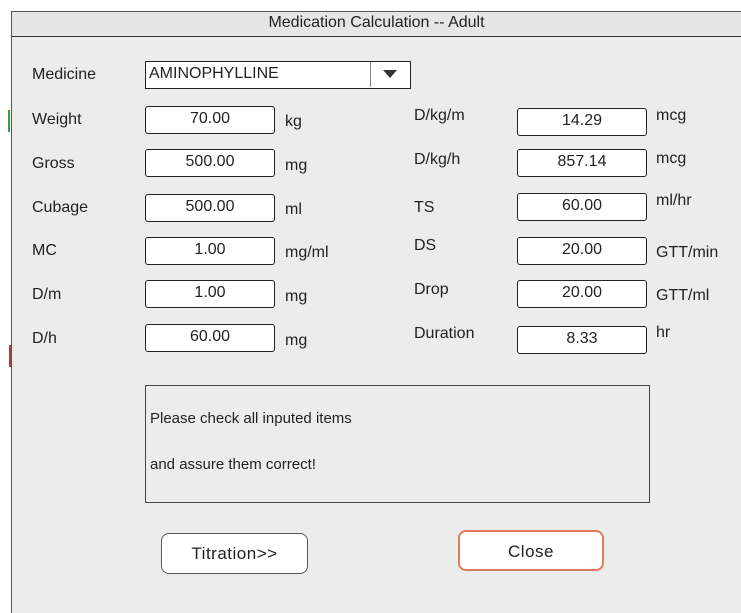  Describe the element at coordinates (44, 250) in the screenshot. I see `mc-label: MC` at that location.